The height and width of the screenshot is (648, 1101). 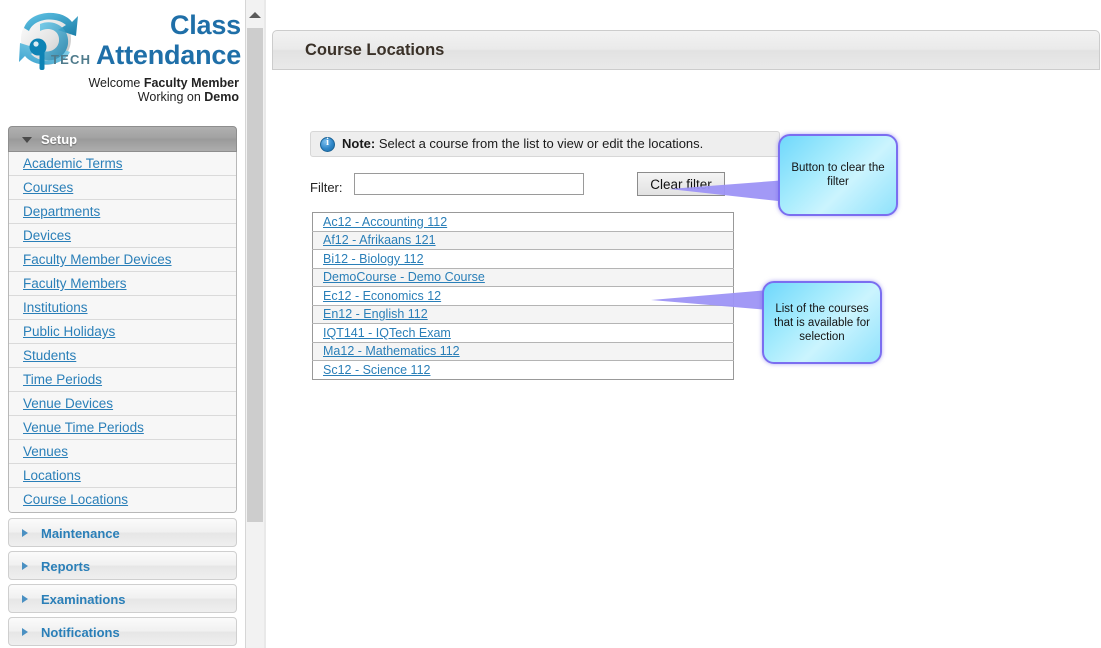 What do you see at coordinates (122, 565) in the screenshot?
I see `sidebar-section-reports: Reports` at bounding box center [122, 565].